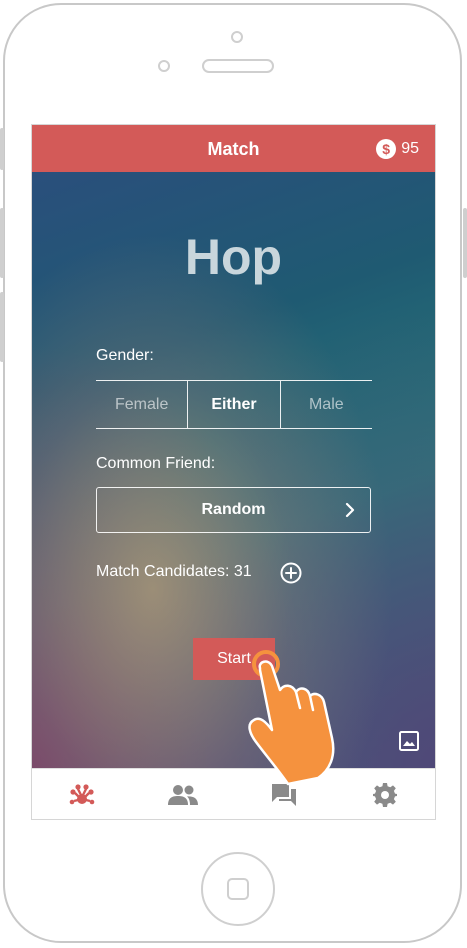 The image size is (467, 948). I want to click on page-title: Match, so click(233, 149).